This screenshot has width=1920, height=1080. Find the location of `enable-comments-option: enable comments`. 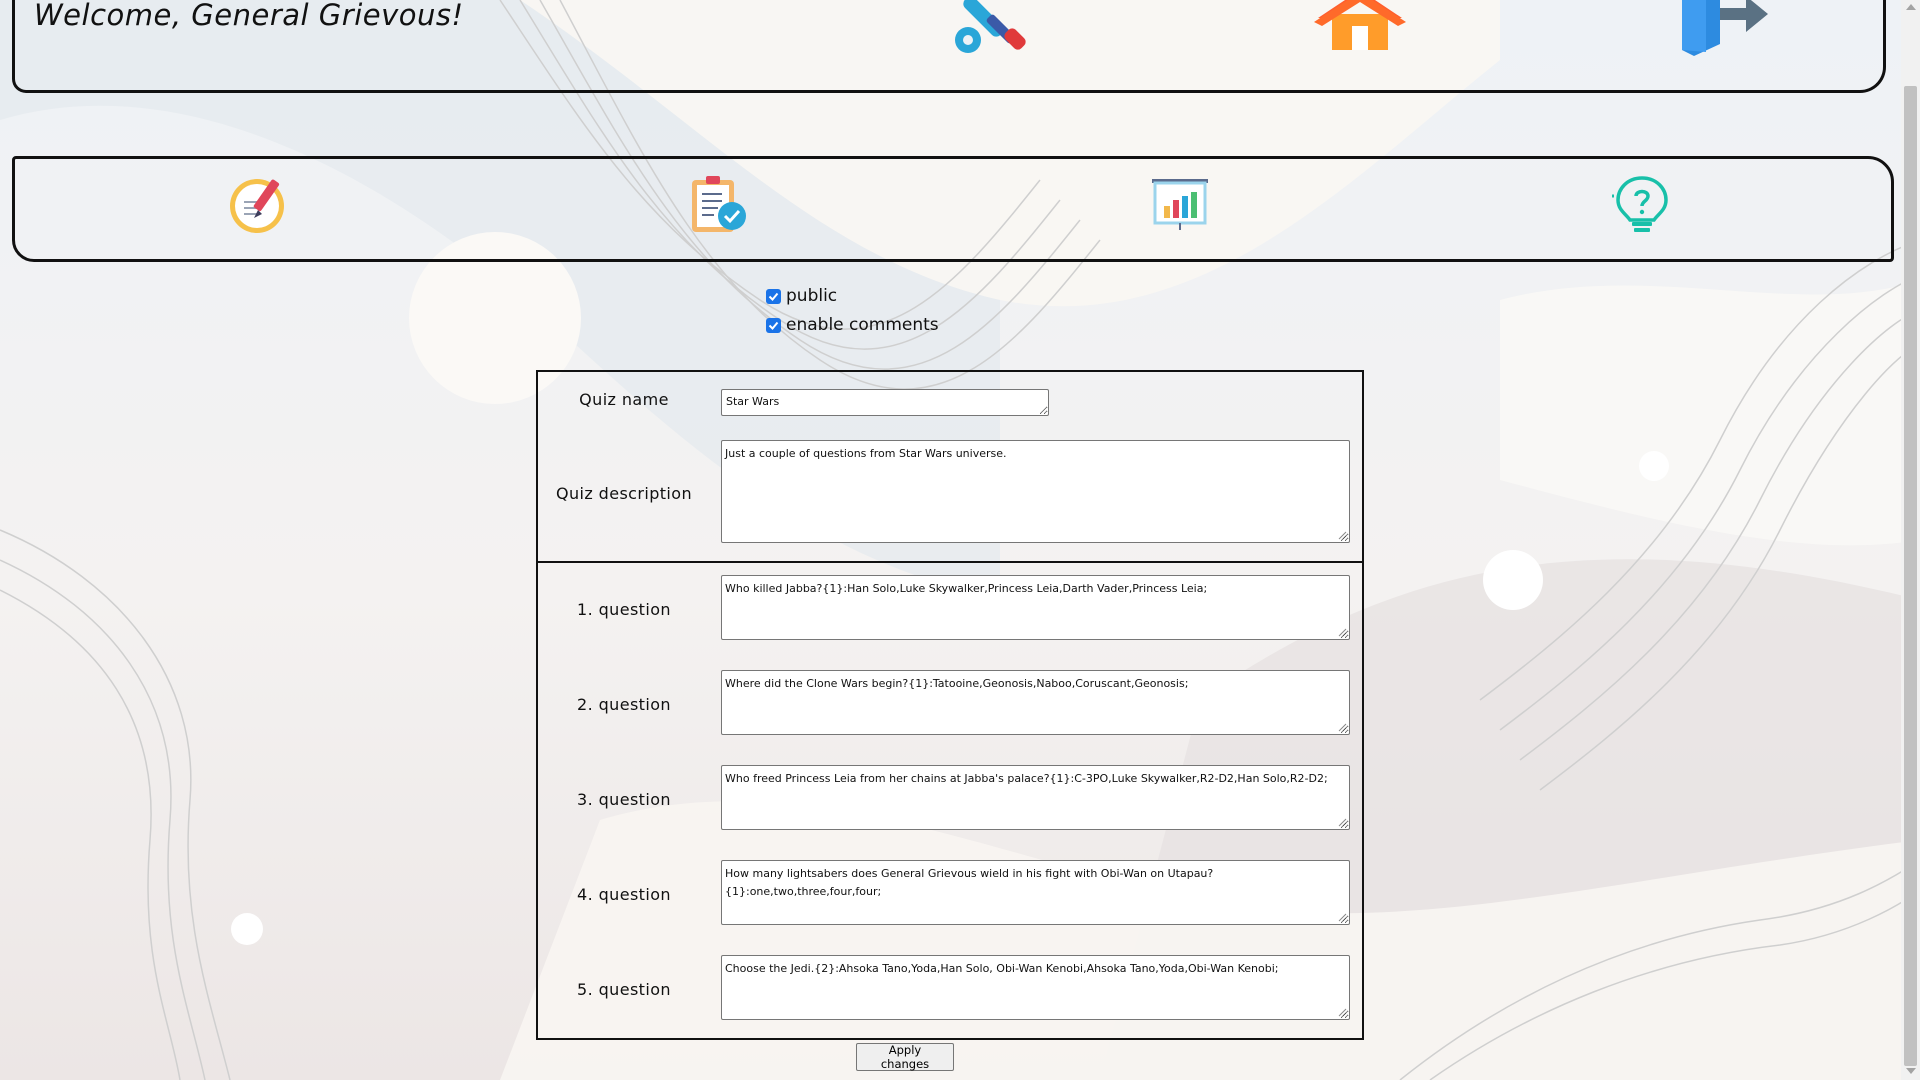

enable-comments-option: enable comments is located at coordinates (852, 325).